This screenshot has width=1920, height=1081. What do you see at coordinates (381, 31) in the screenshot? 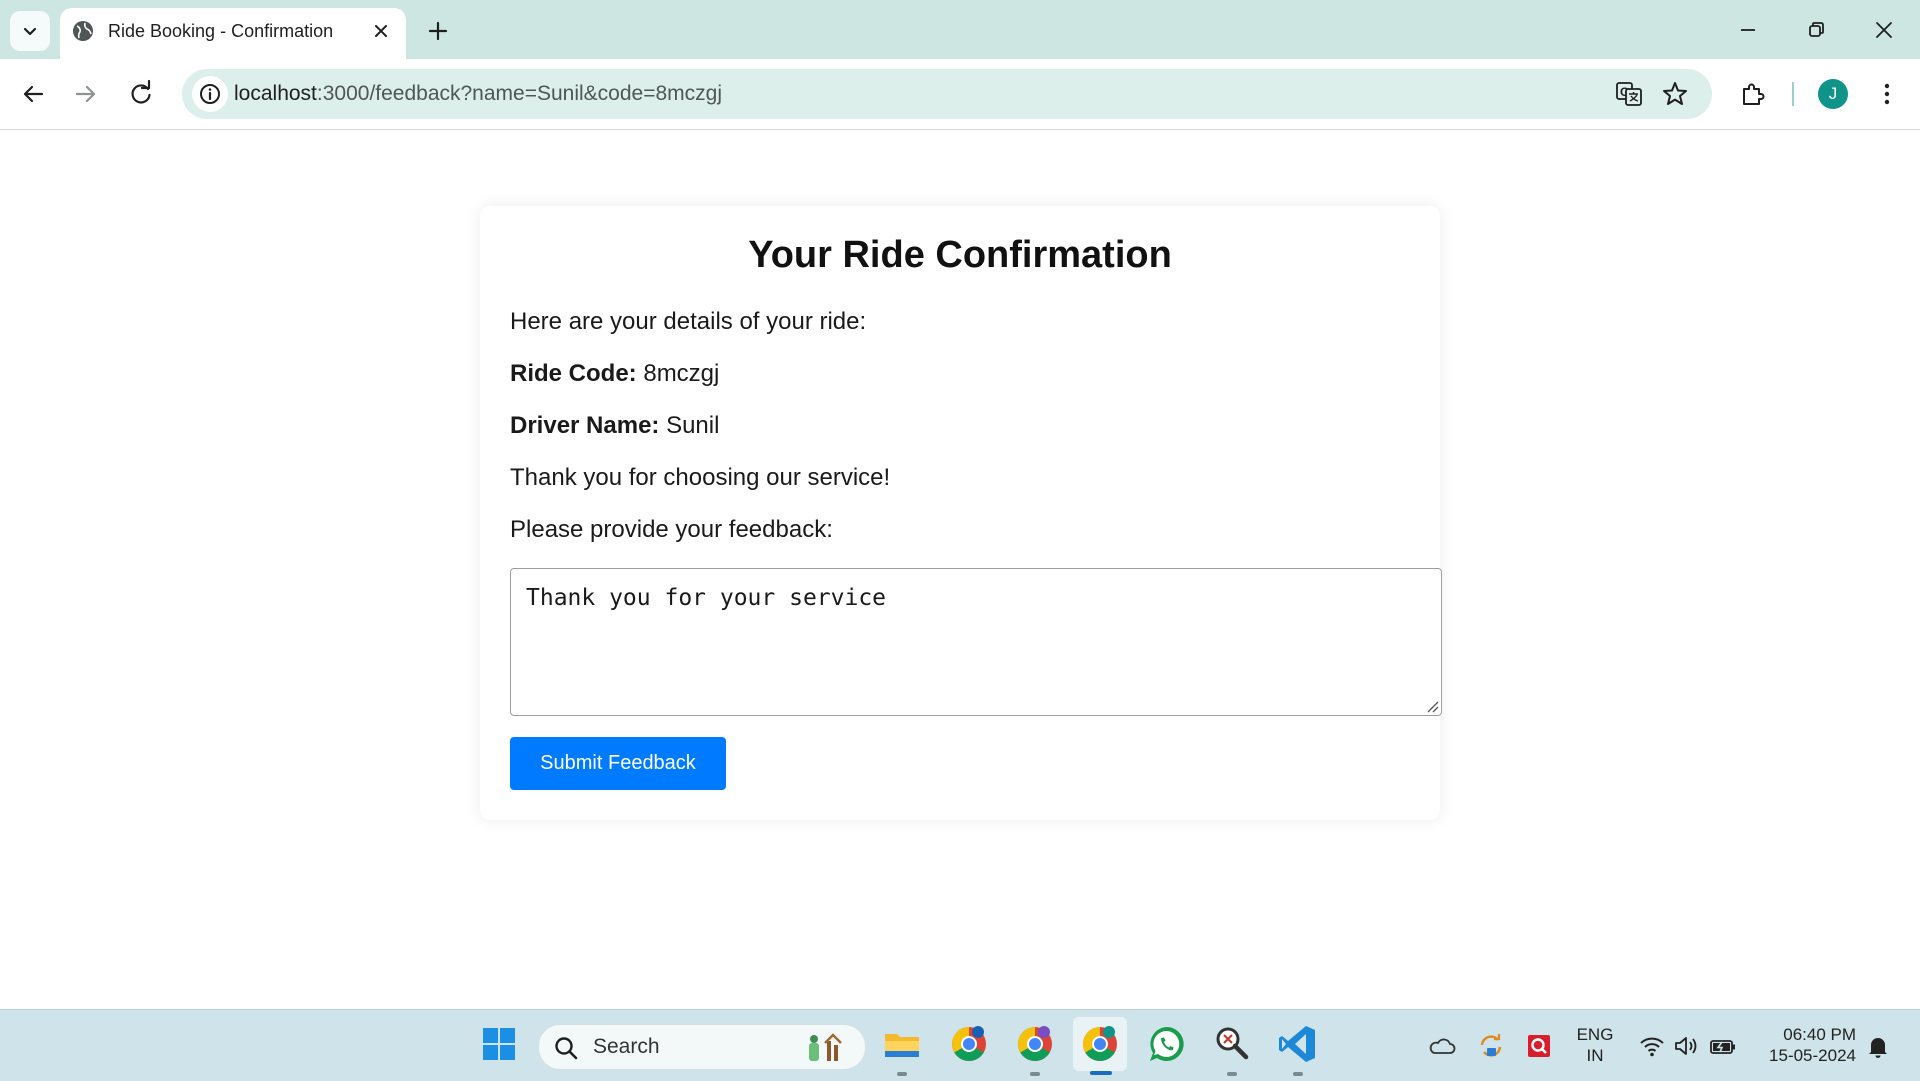
I see `close-tab-icon` at bounding box center [381, 31].